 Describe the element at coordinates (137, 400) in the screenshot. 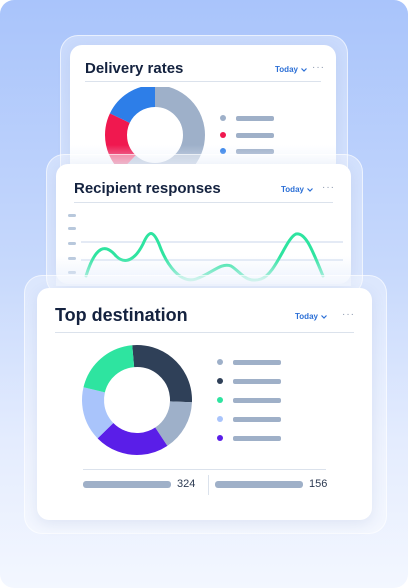

I see `destination-donut-chart` at that location.